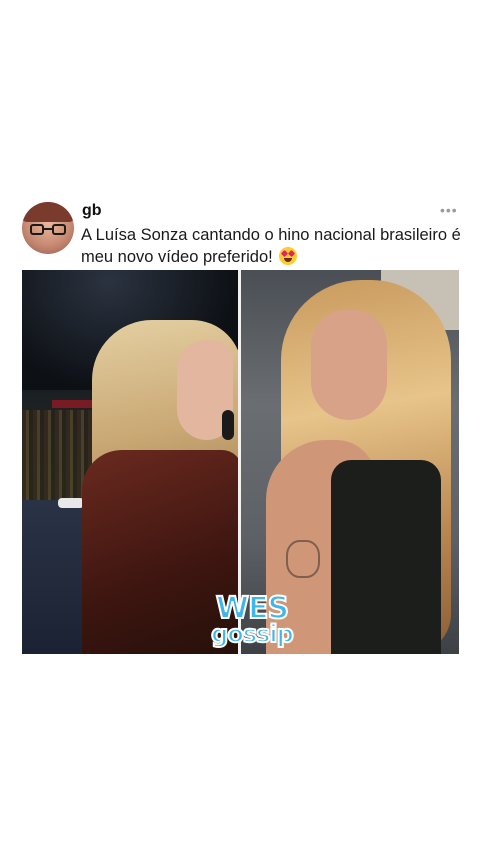 The image size is (480, 854). Describe the element at coordinates (92, 211) in the screenshot. I see `username: gb` at that location.